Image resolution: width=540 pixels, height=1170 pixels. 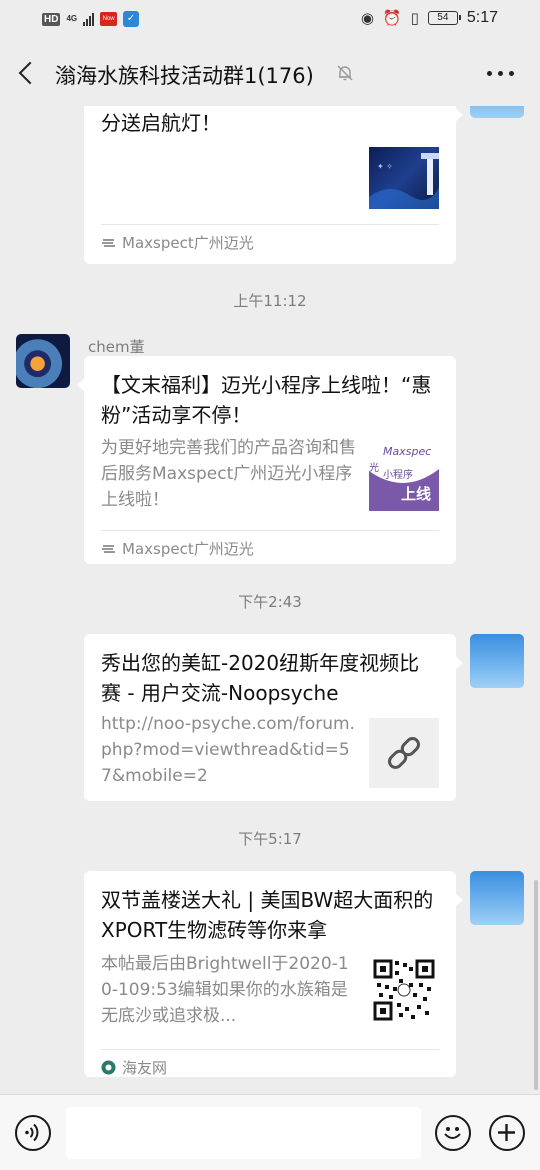 I want to click on card-source: 海友网, so click(x=134, y=1067).